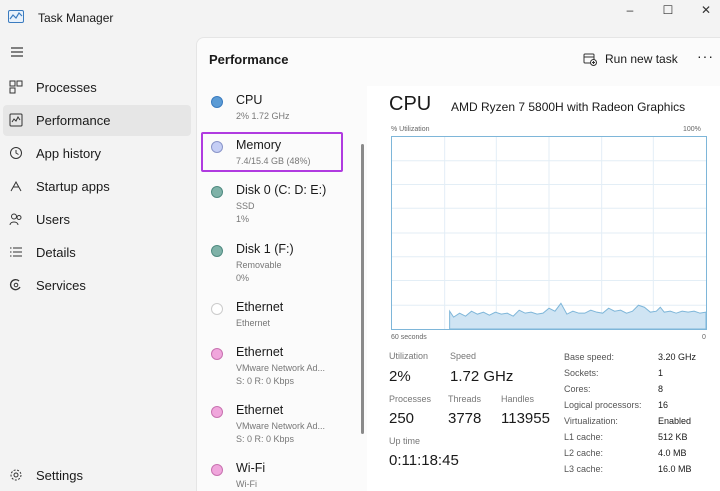 This screenshot has width=720, height=491. What do you see at coordinates (672, 453) in the screenshot?
I see `l2-cache-value: 4.0 MB` at bounding box center [672, 453].